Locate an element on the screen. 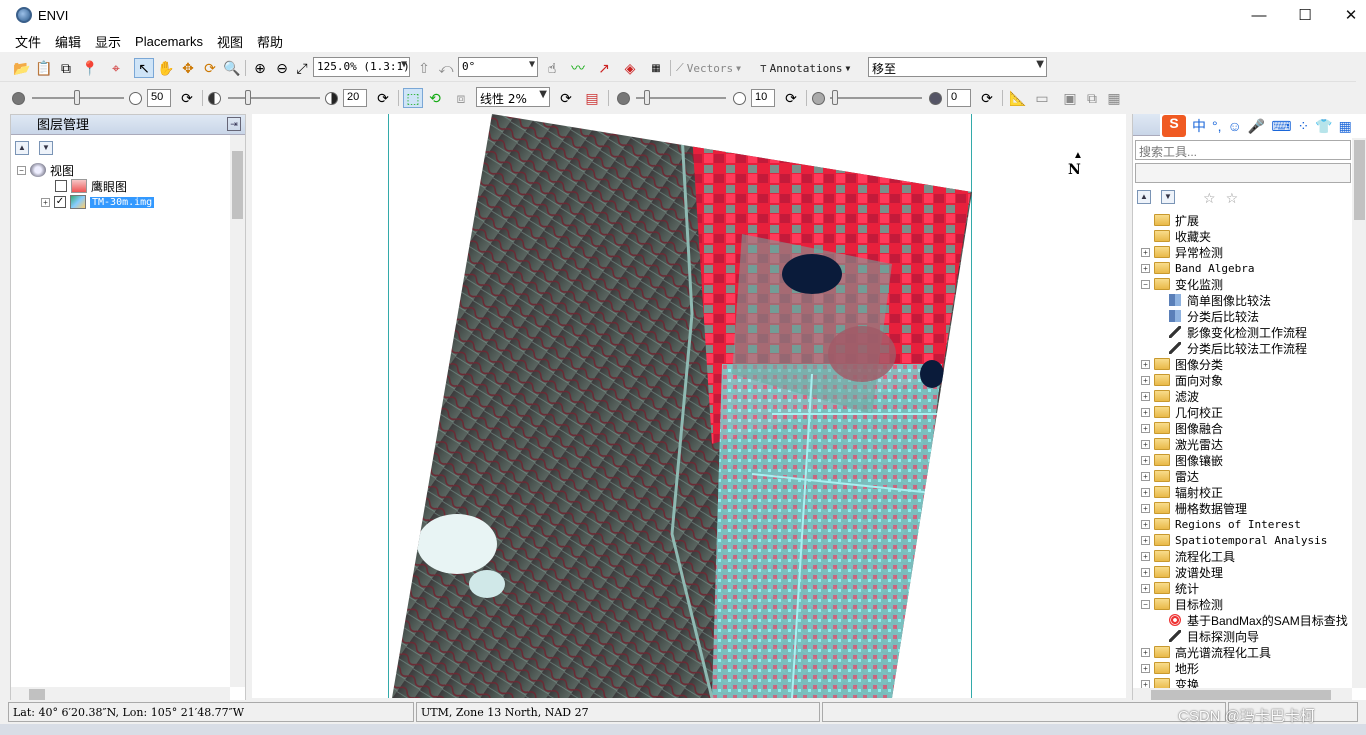  toolbox-item: 分类后比较法 is located at coordinates (1214, 316).